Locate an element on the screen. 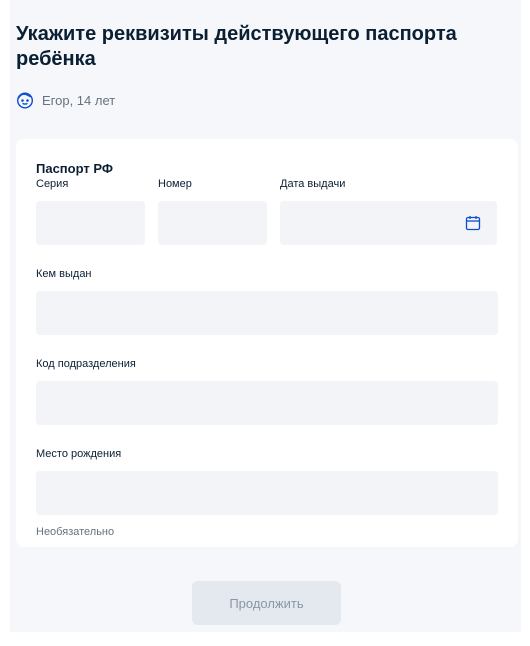  division-code-input is located at coordinates (267, 403).